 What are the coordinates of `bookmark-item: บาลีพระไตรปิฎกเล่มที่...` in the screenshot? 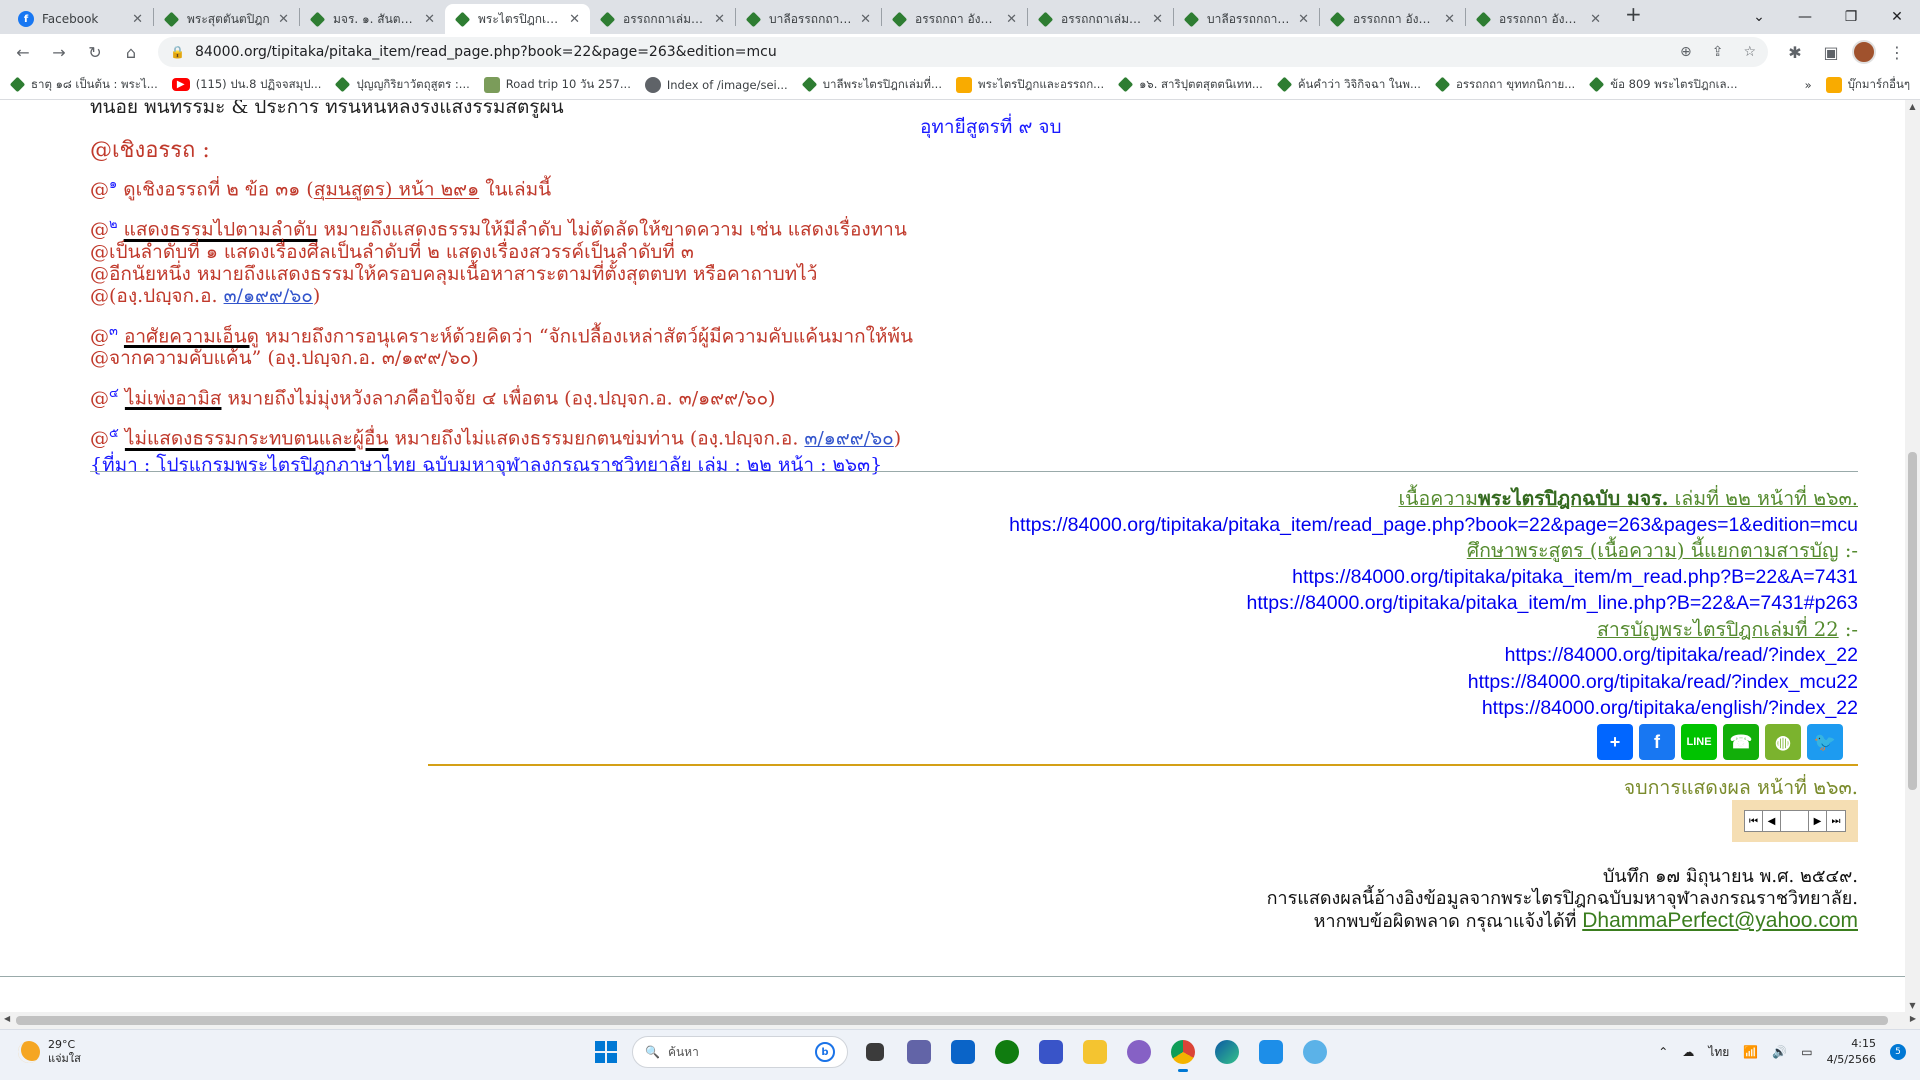 It's located at (871, 85).